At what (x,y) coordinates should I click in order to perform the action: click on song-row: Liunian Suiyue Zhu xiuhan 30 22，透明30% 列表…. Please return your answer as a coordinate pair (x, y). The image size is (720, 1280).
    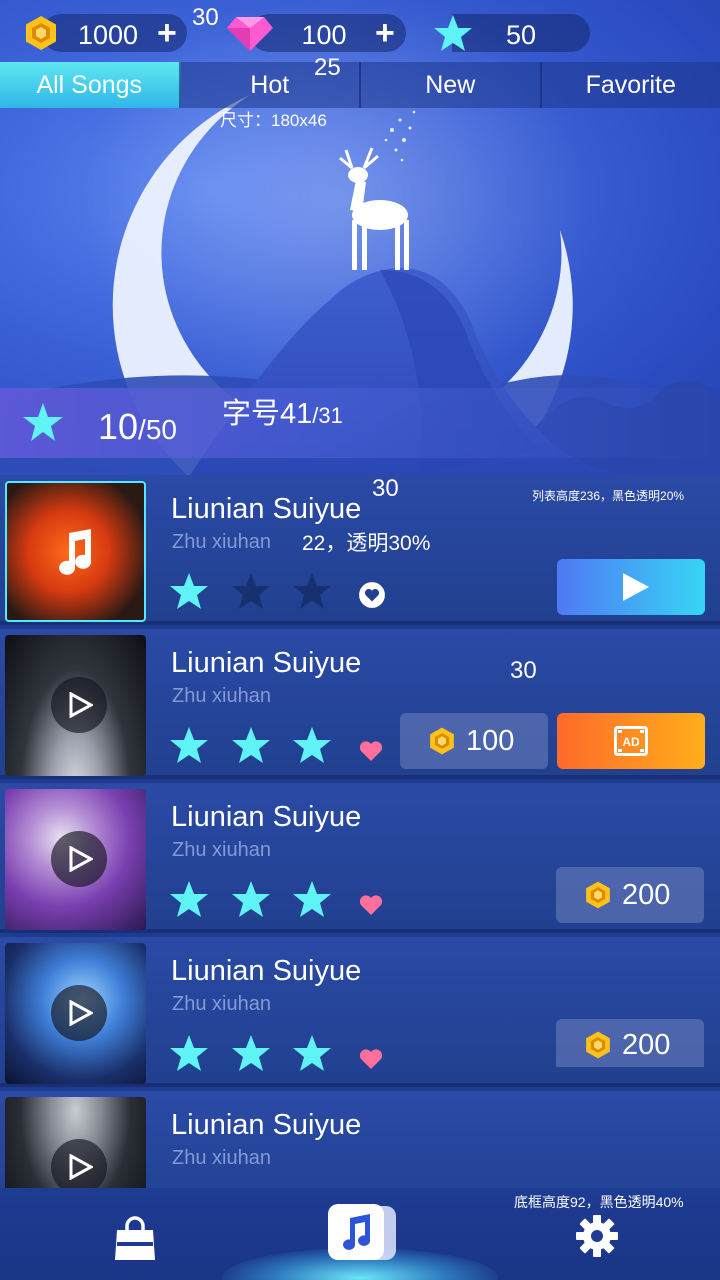
    Looking at the image, I should click on (360, 550).